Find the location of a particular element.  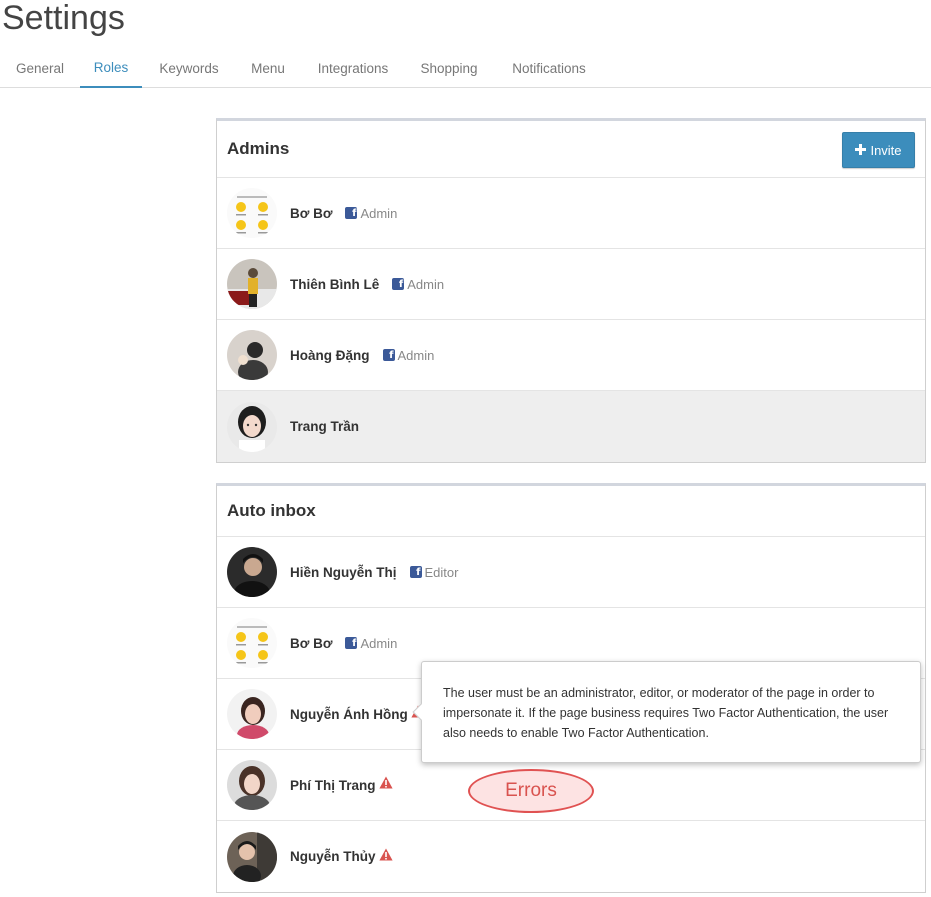

tab-keywords: Keywords is located at coordinates (189, 68).